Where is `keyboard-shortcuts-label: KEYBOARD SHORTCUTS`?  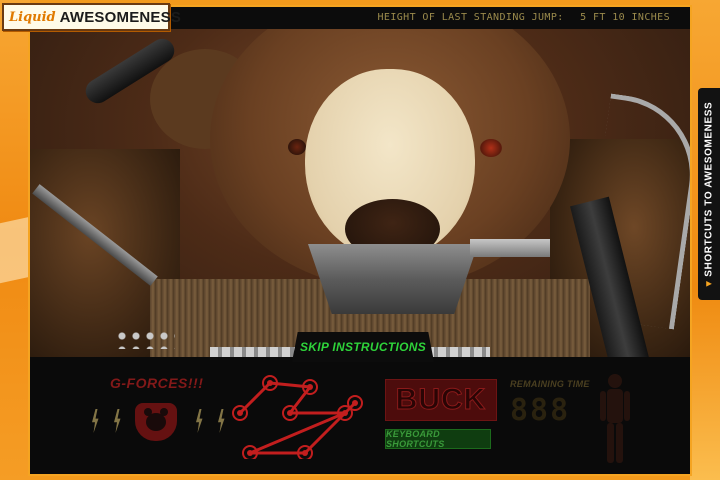 keyboard-shortcuts-label: KEYBOARD SHORTCUTS is located at coordinates (415, 439).